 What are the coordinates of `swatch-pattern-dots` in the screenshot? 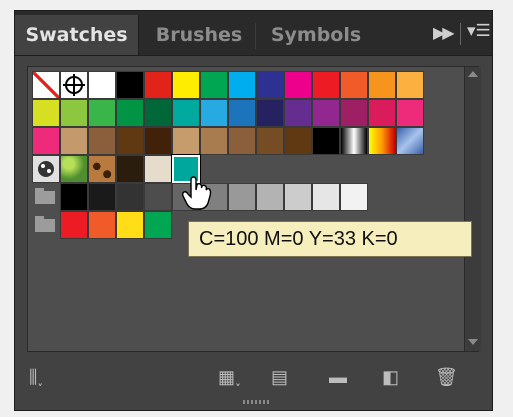 It's located at (46, 169).